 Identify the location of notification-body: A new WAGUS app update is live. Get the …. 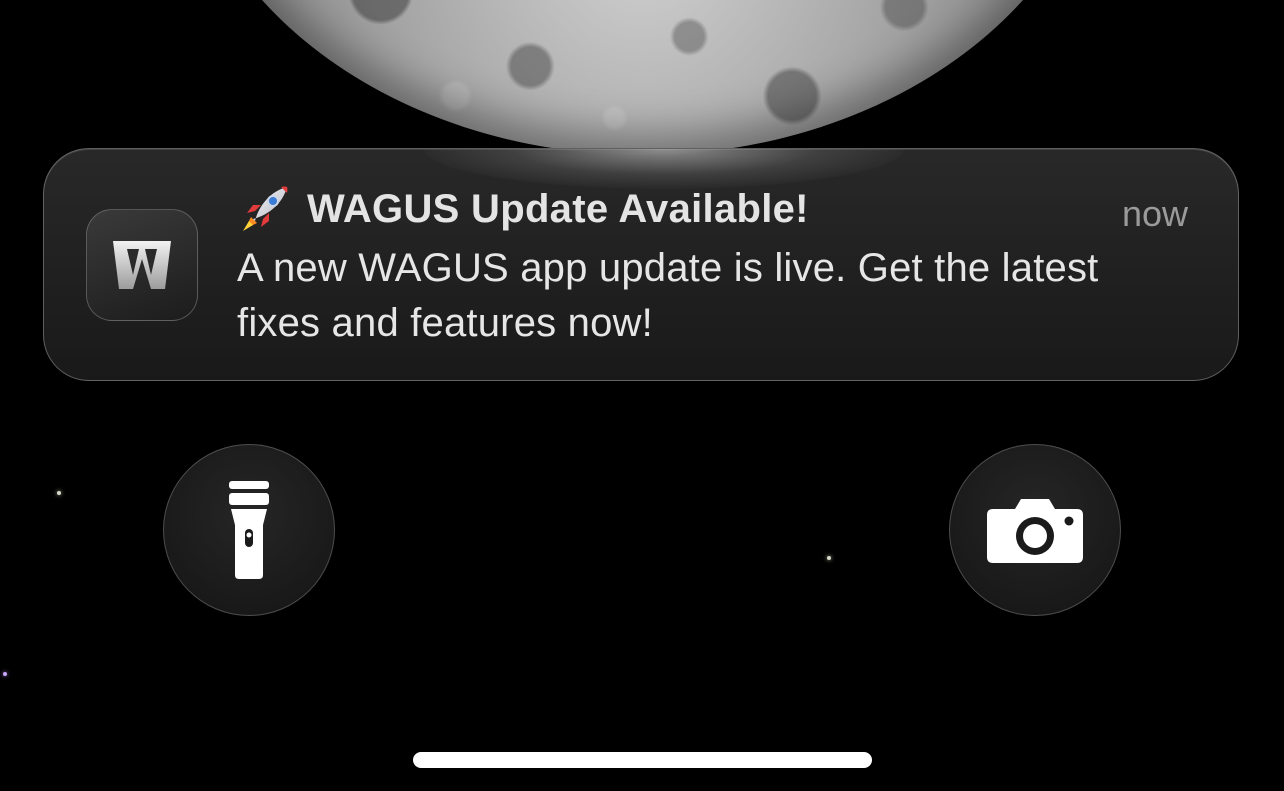
(668, 295).